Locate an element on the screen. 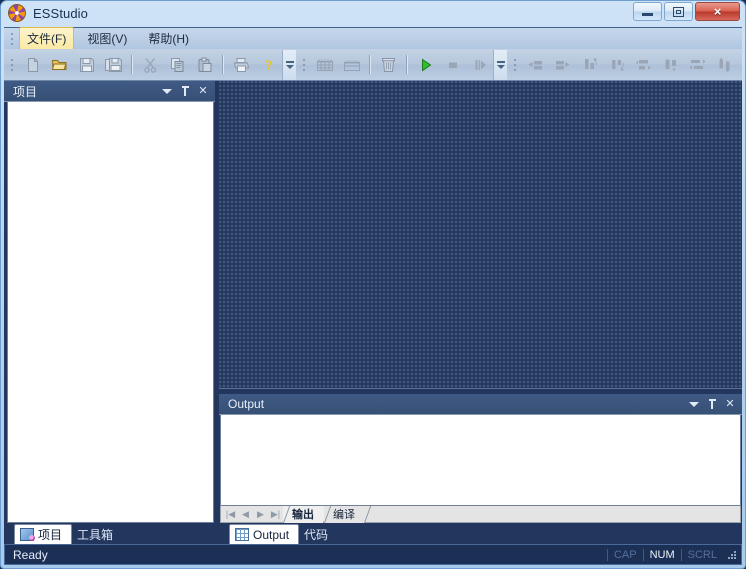  next-sheet-button: ▶ is located at coordinates (260, 514).